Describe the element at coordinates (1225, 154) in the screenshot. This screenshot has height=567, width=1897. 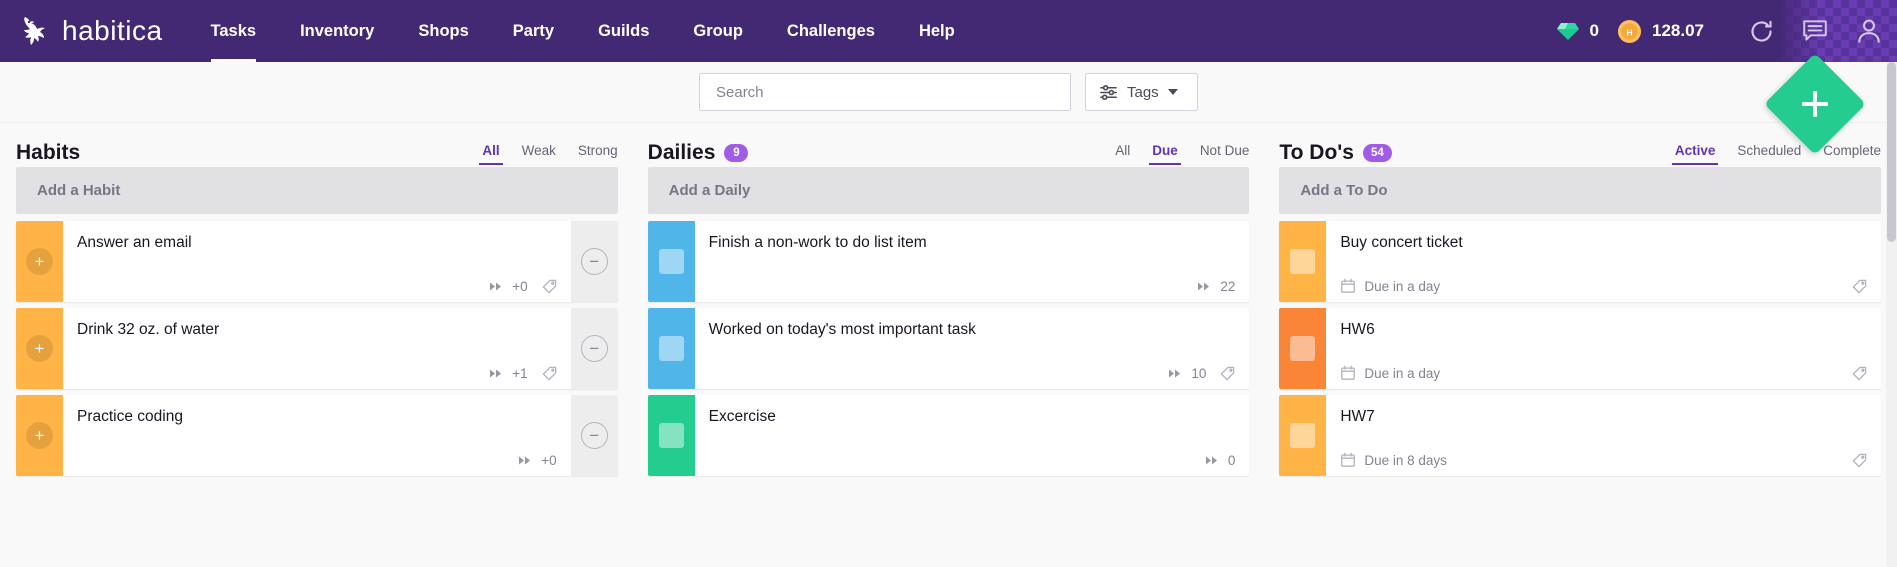
I see `dailies-filter-not-due: Not Due` at that location.